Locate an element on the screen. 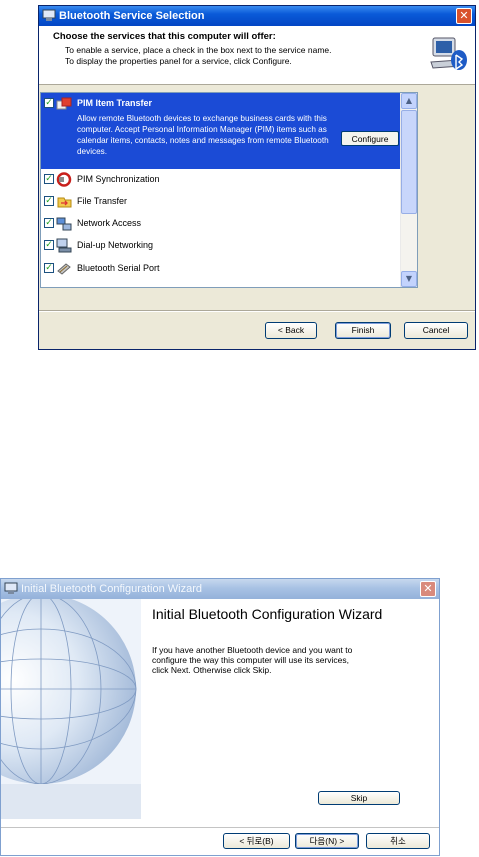  scroll-down-arrow-icon: ▼ is located at coordinates (409, 279).